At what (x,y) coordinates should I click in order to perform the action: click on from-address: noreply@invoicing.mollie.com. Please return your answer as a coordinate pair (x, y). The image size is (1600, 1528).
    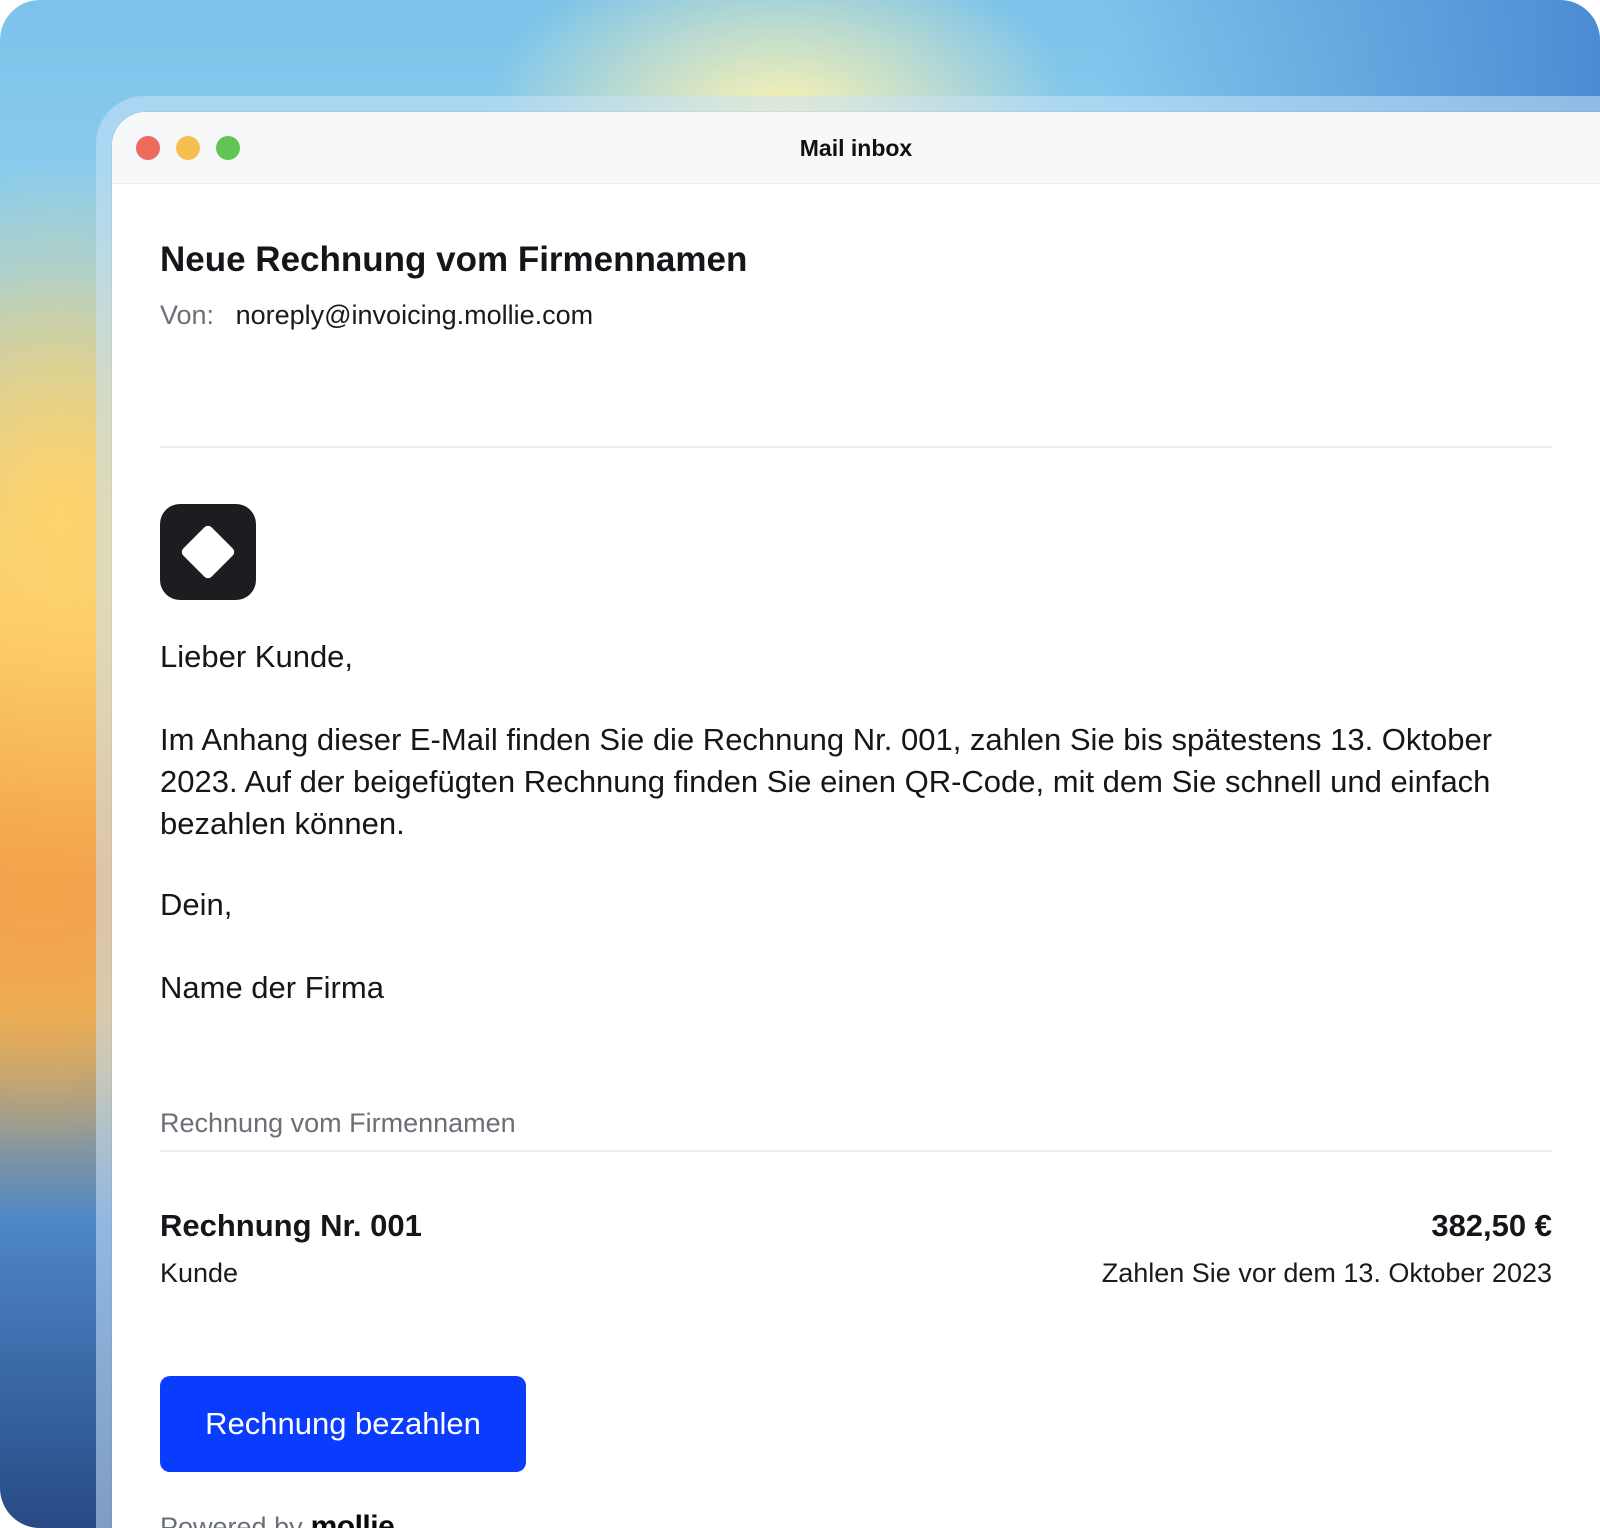
    Looking at the image, I should click on (415, 315).